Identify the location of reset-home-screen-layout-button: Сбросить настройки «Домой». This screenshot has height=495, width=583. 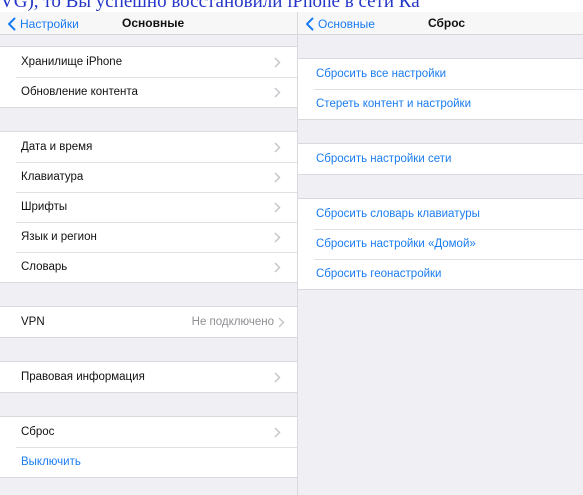
(440, 244).